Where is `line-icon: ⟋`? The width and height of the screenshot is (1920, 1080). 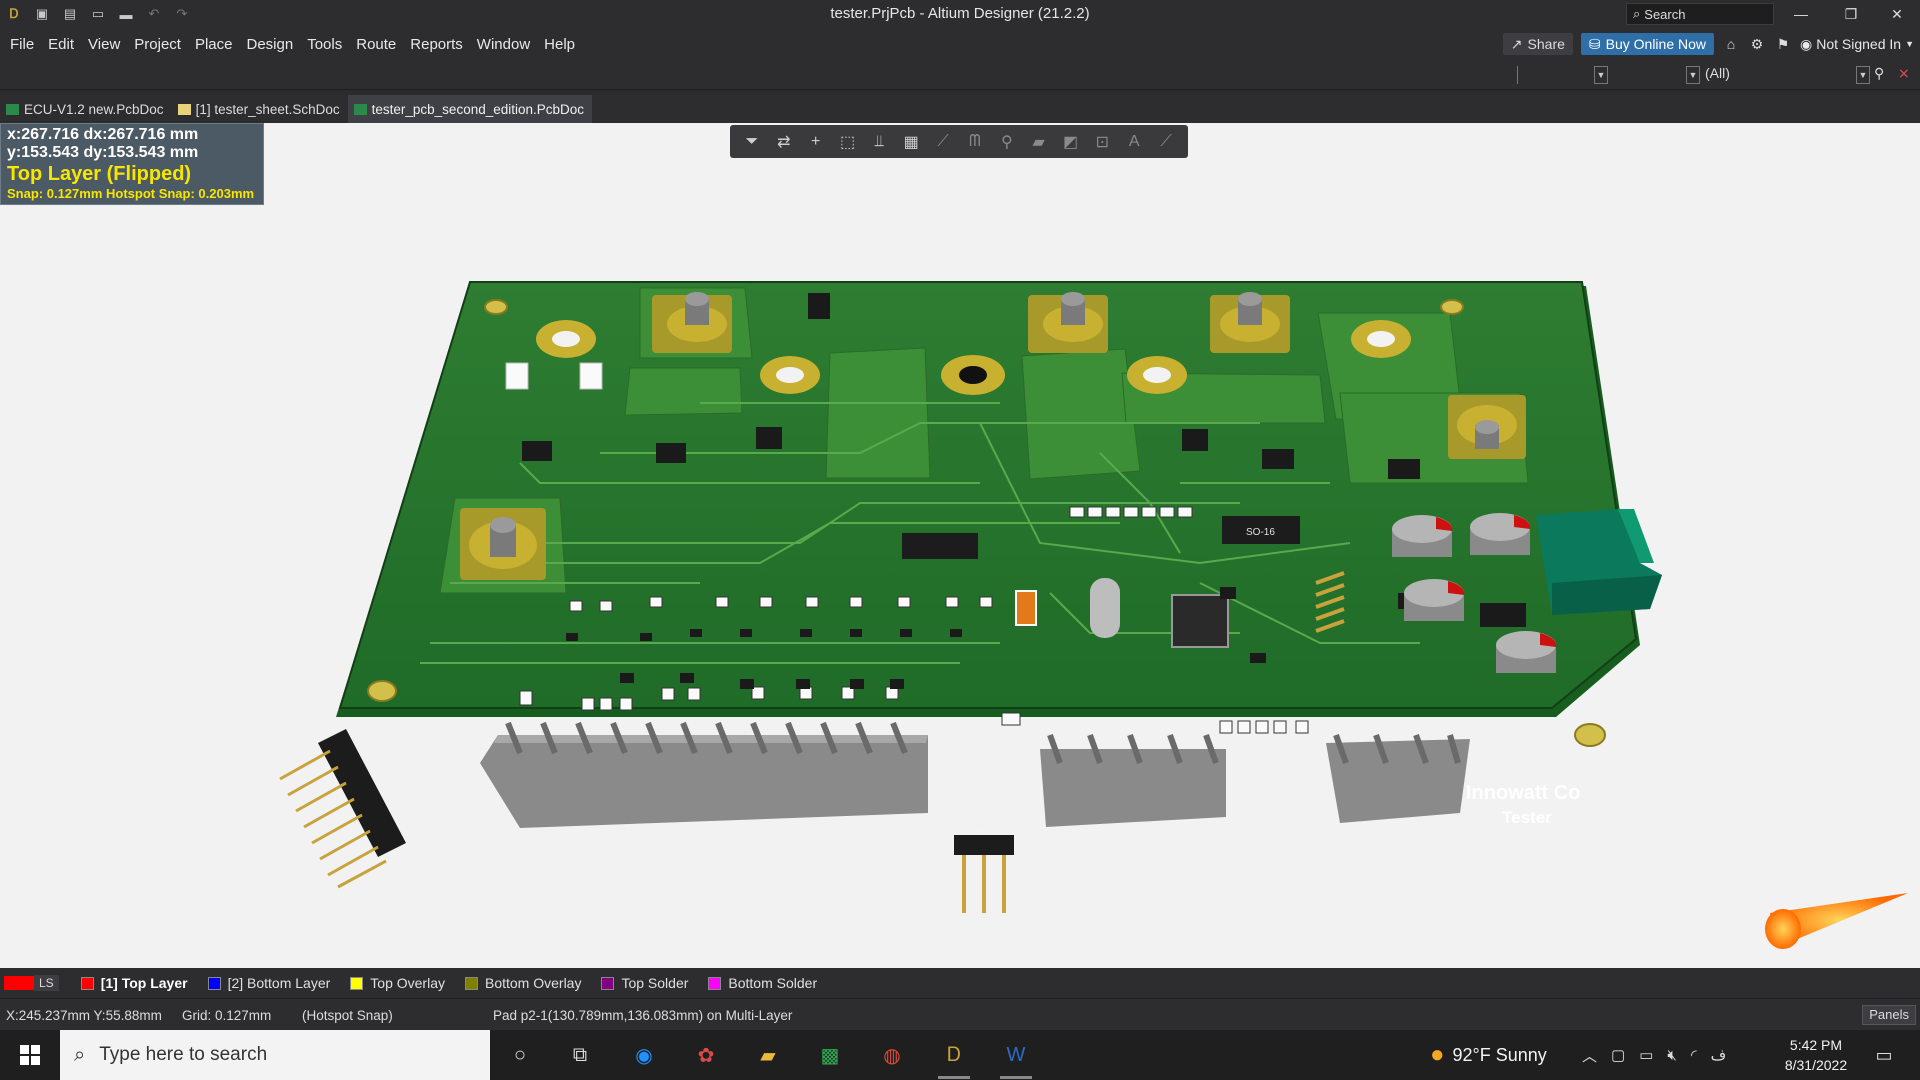 line-icon: ⟋ is located at coordinates (1166, 142).